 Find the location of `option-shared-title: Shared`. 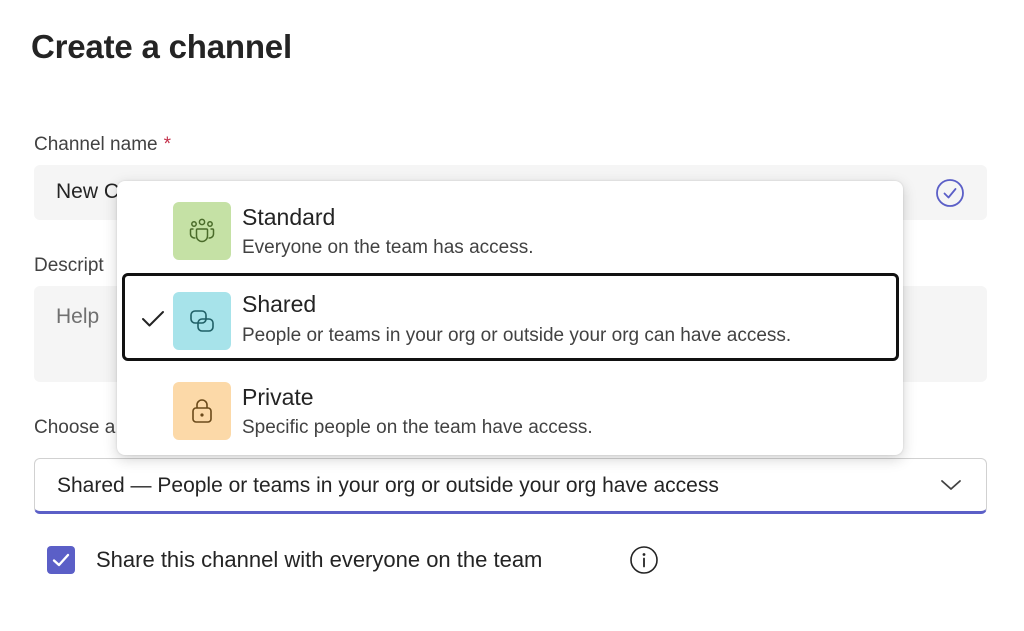

option-shared-title: Shared is located at coordinates (279, 304).